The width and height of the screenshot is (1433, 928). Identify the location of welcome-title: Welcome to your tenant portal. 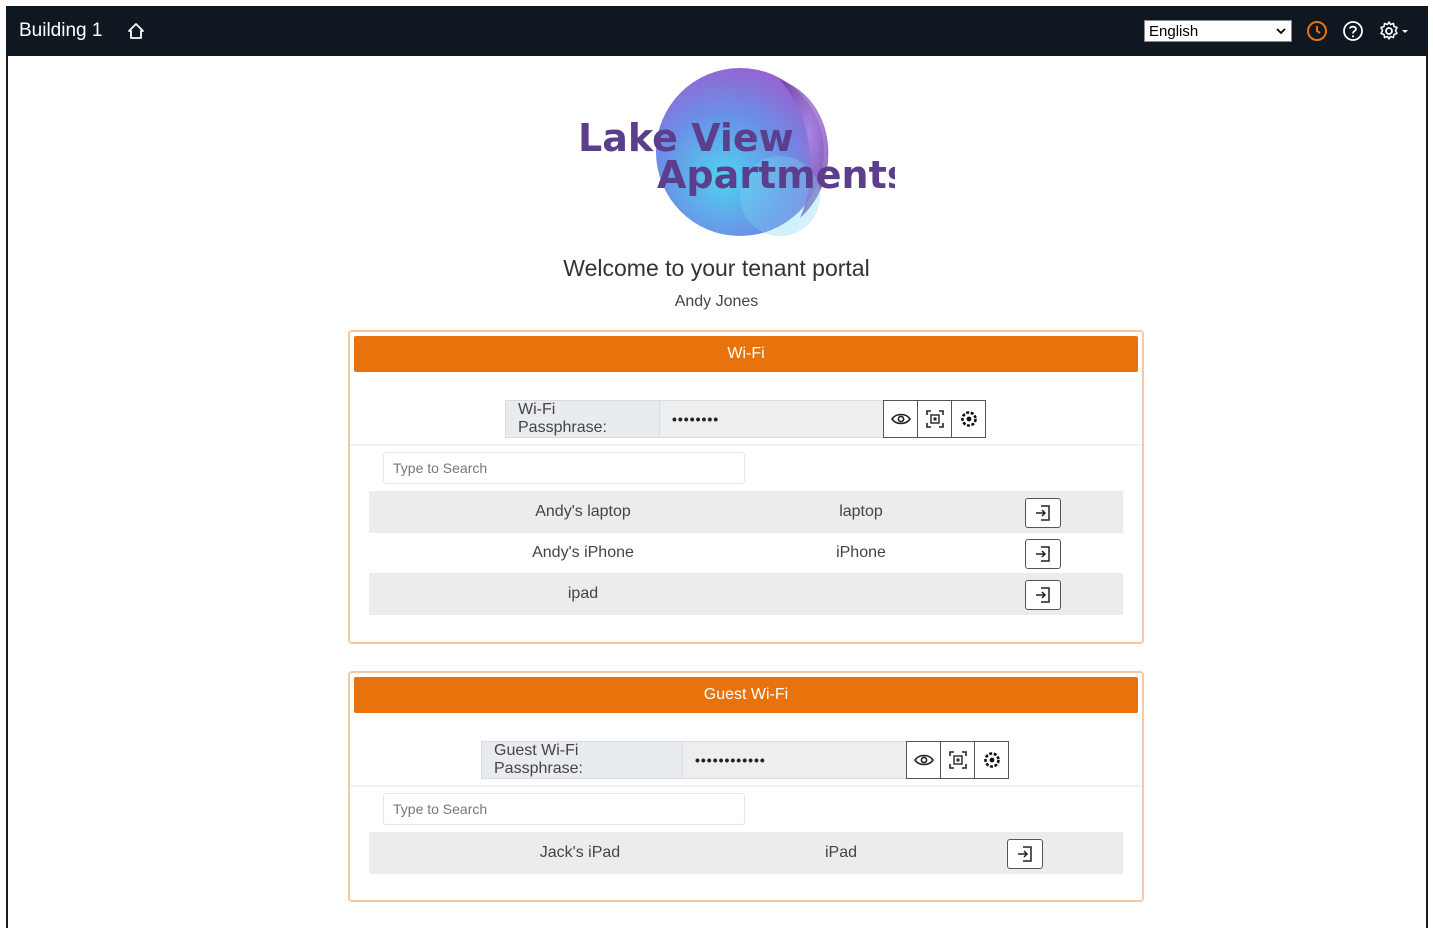
(716, 268).